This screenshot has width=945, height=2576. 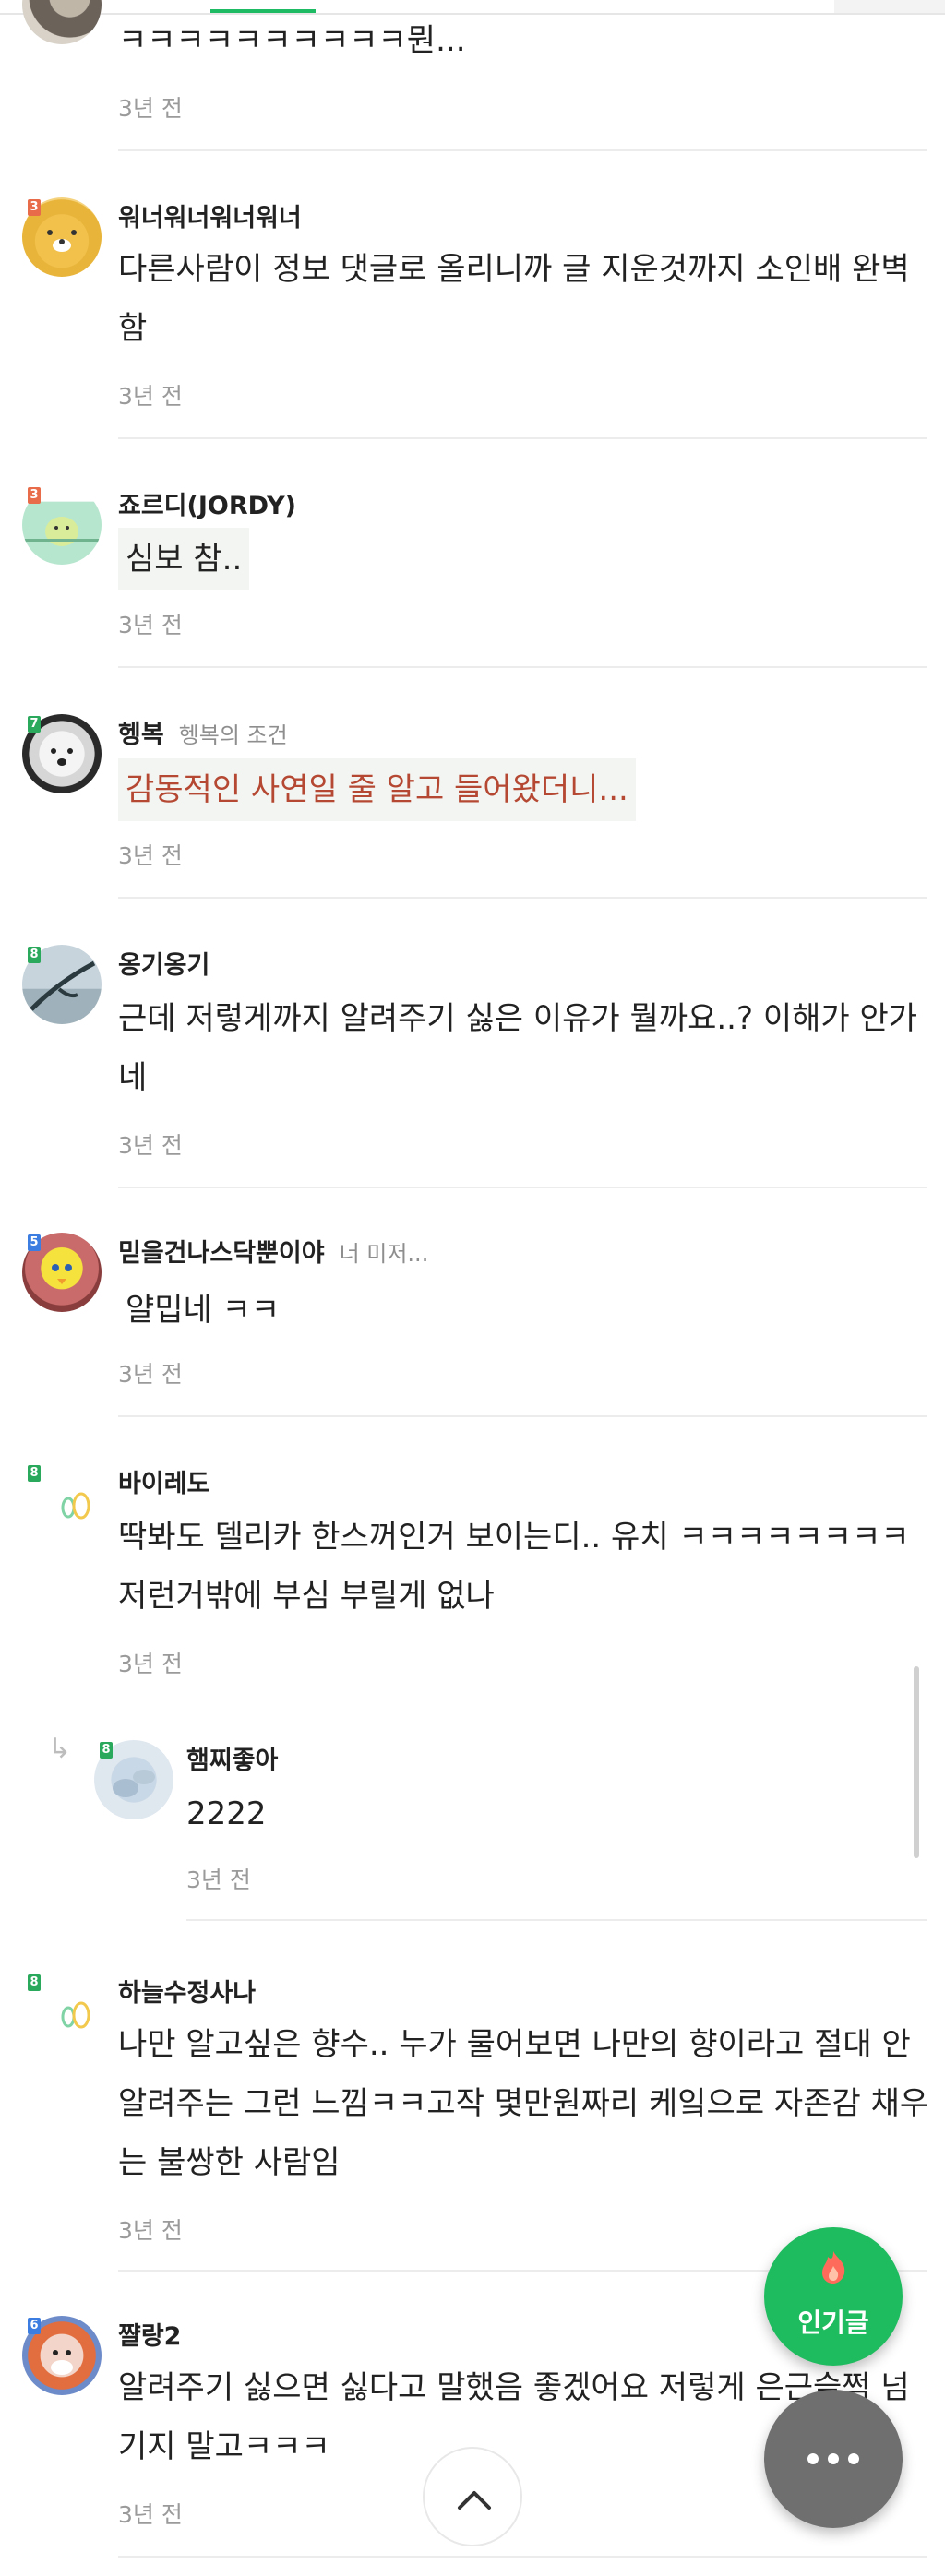 I want to click on level-badge: 6, so click(x=34, y=2326).